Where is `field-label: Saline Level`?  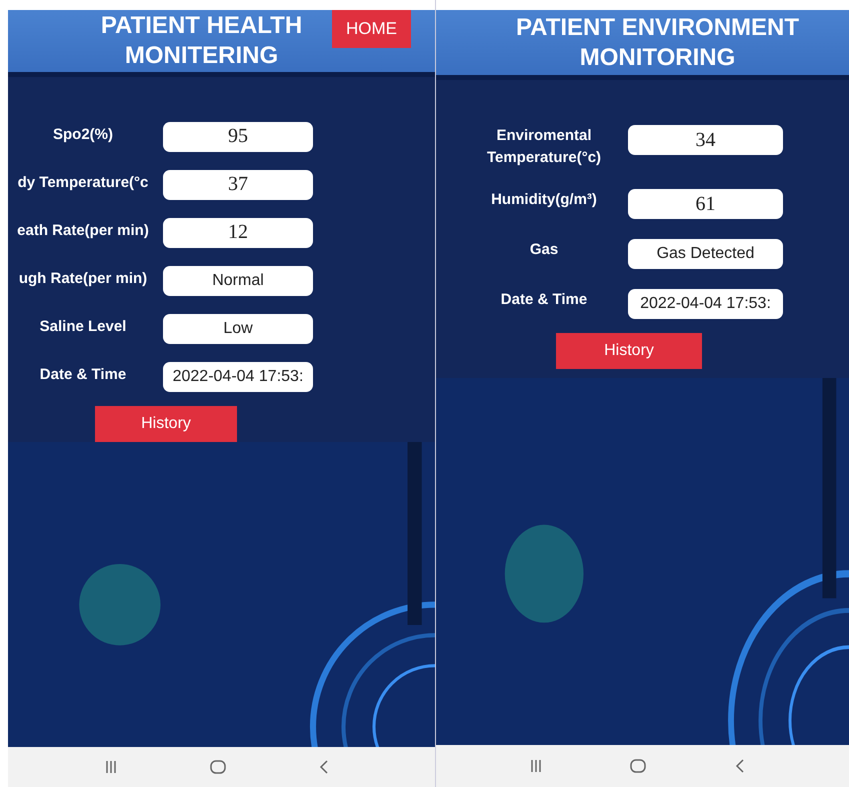
field-label: Saline Level is located at coordinates (83, 325).